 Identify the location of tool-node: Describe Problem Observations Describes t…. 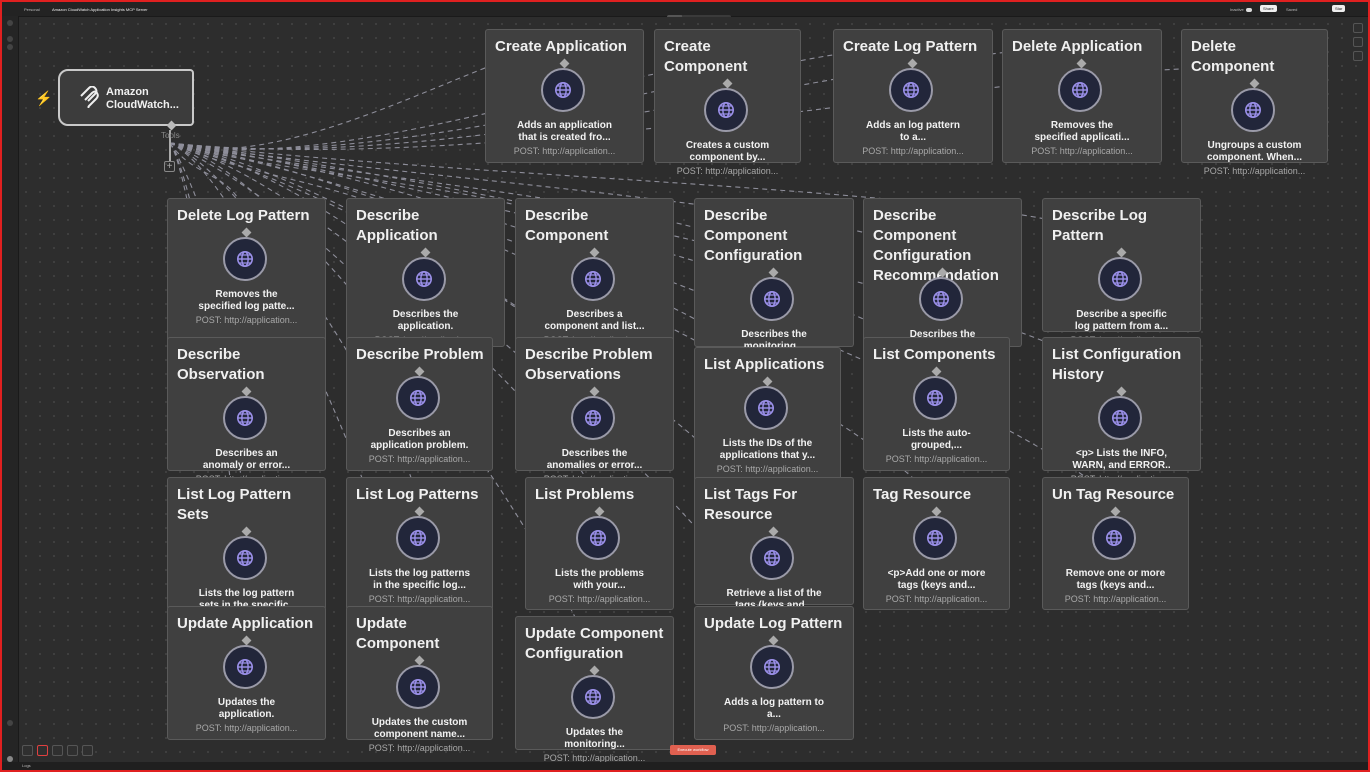
(594, 410).